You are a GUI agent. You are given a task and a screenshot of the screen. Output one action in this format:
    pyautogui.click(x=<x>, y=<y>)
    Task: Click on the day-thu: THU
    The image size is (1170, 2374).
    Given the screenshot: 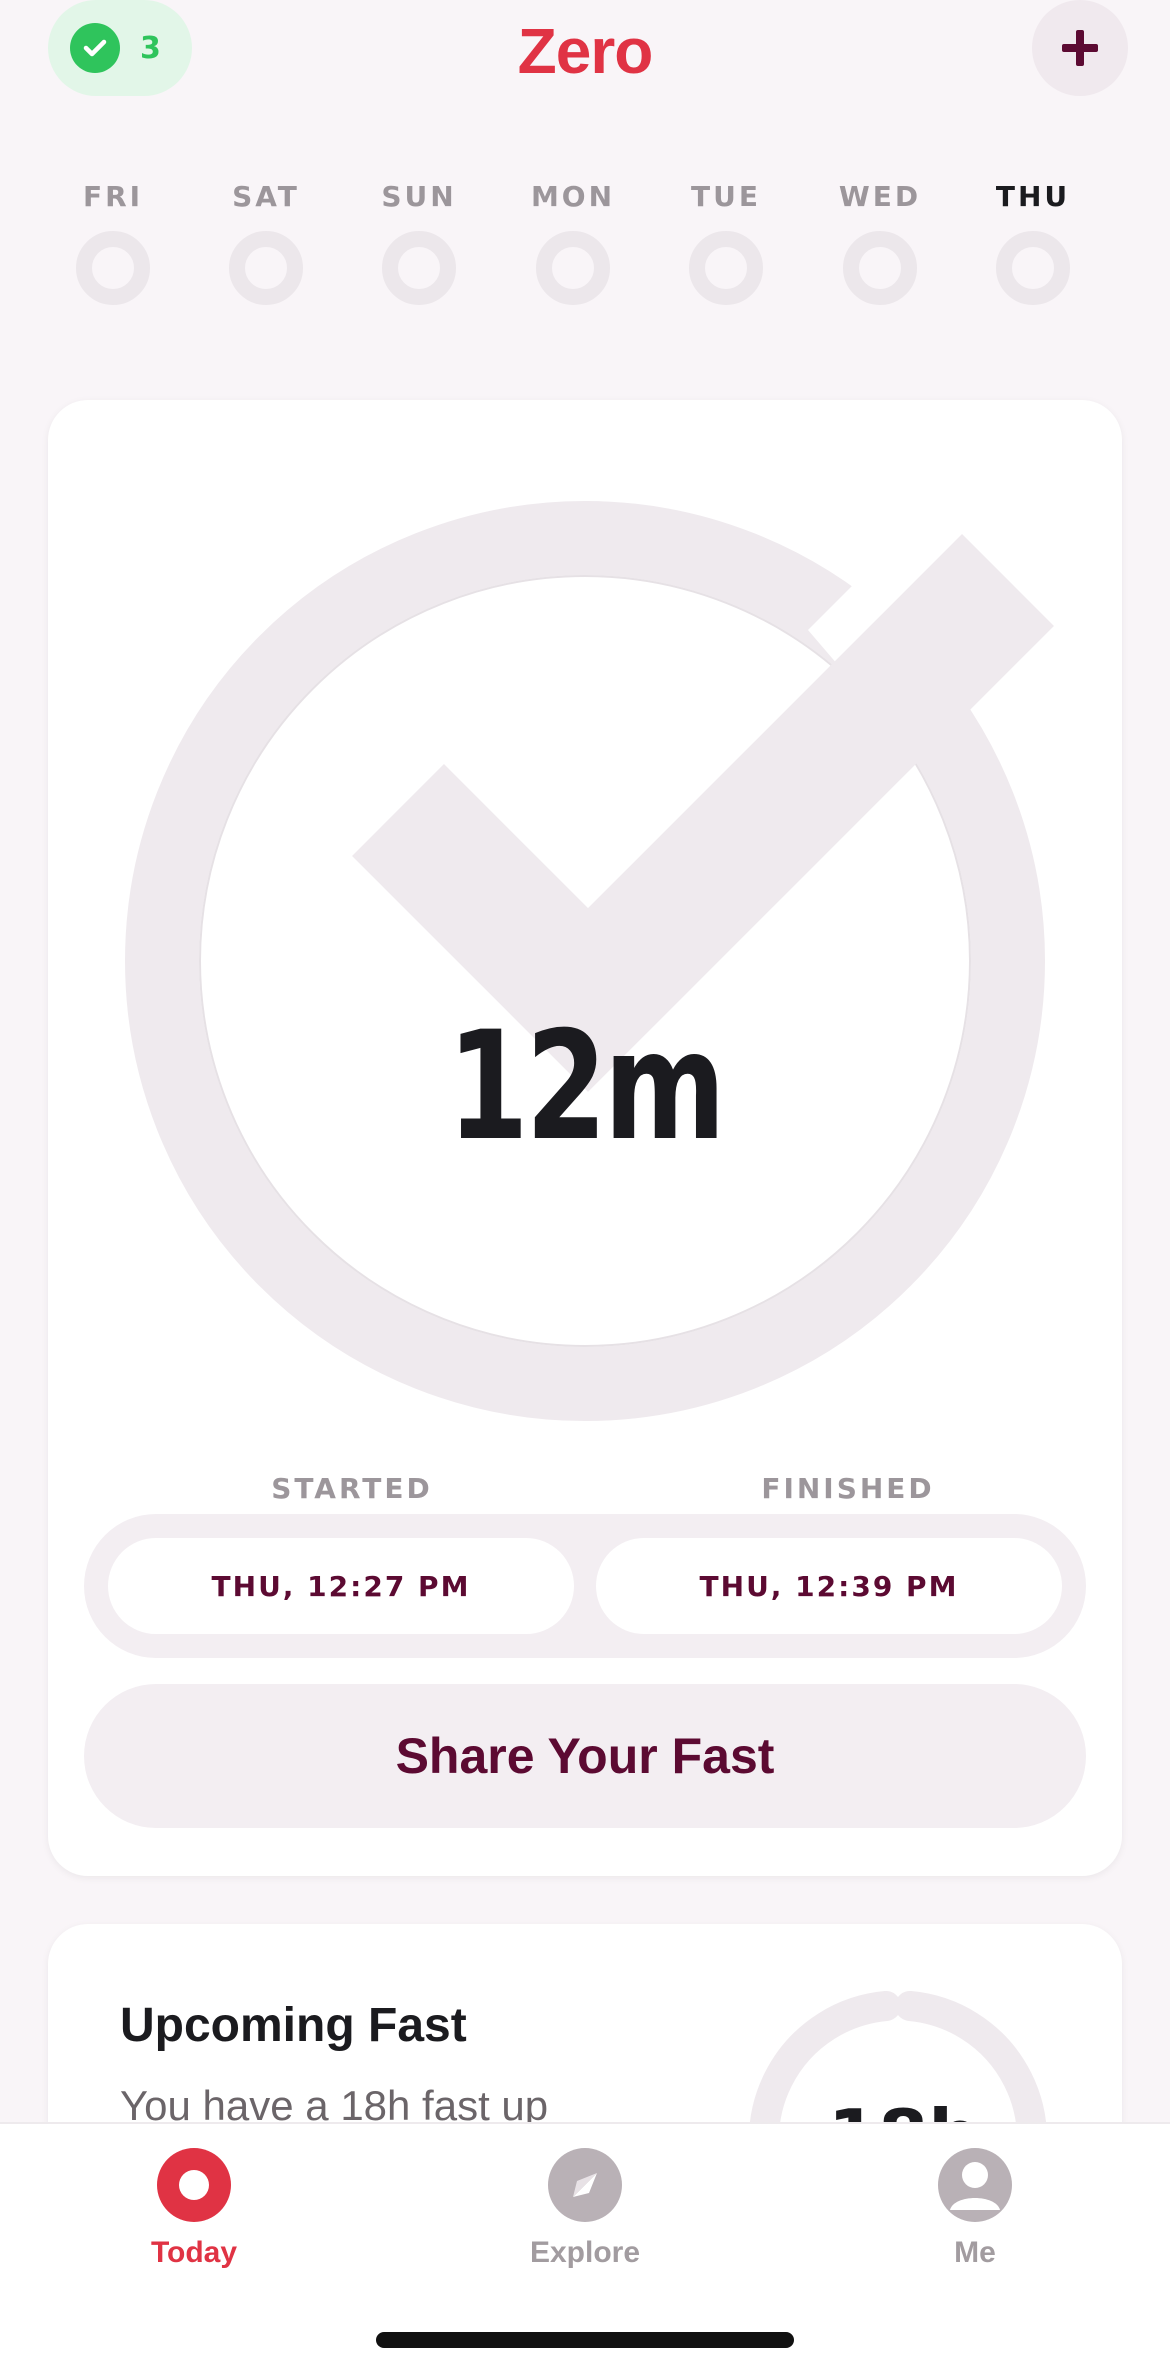 What is the action you would take?
    pyautogui.click(x=1033, y=242)
    